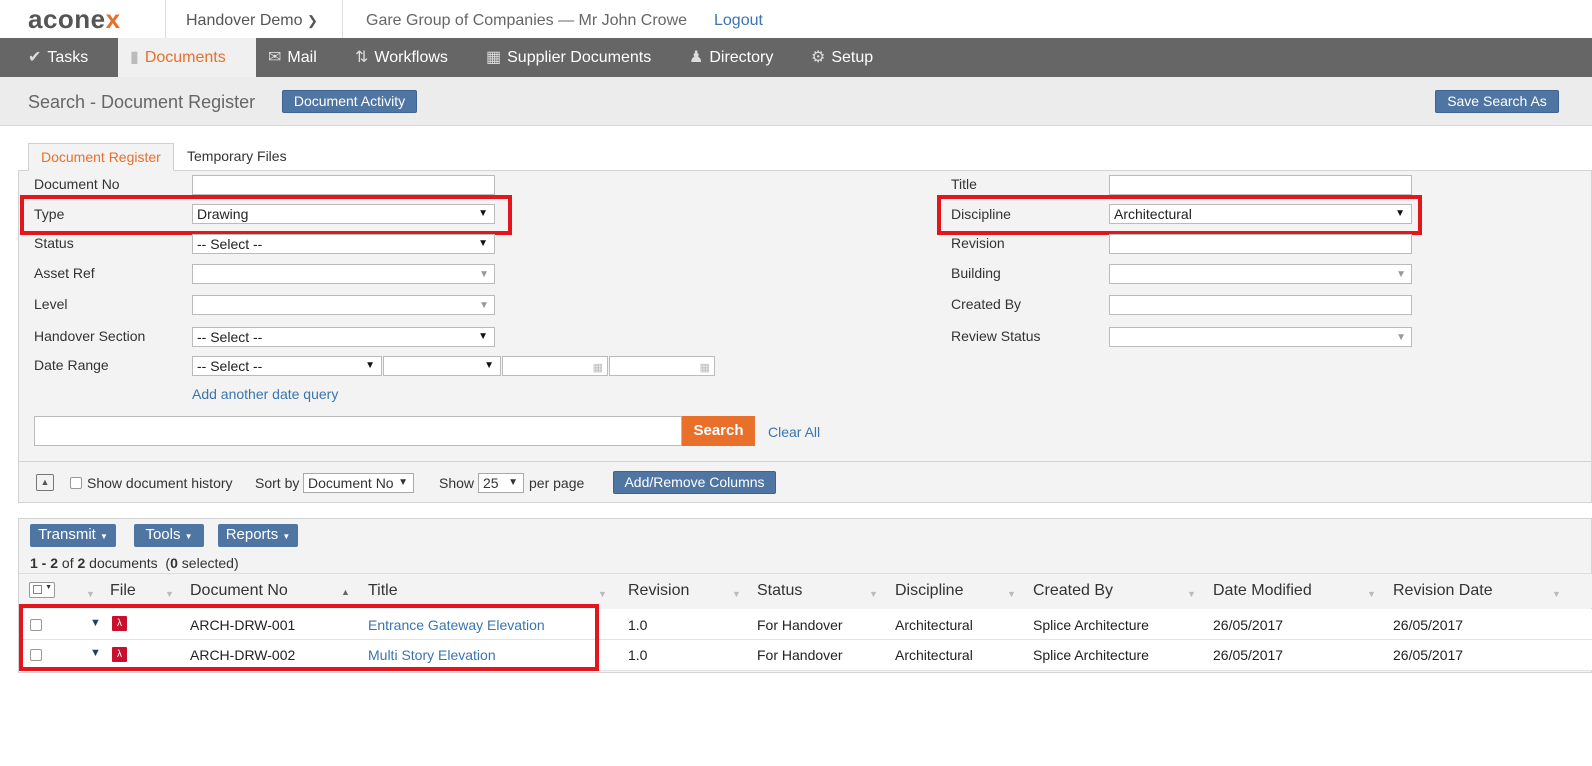 The image size is (1592, 766). Describe the element at coordinates (929, 591) in the screenshot. I see `col-discipline: Discipline` at that location.